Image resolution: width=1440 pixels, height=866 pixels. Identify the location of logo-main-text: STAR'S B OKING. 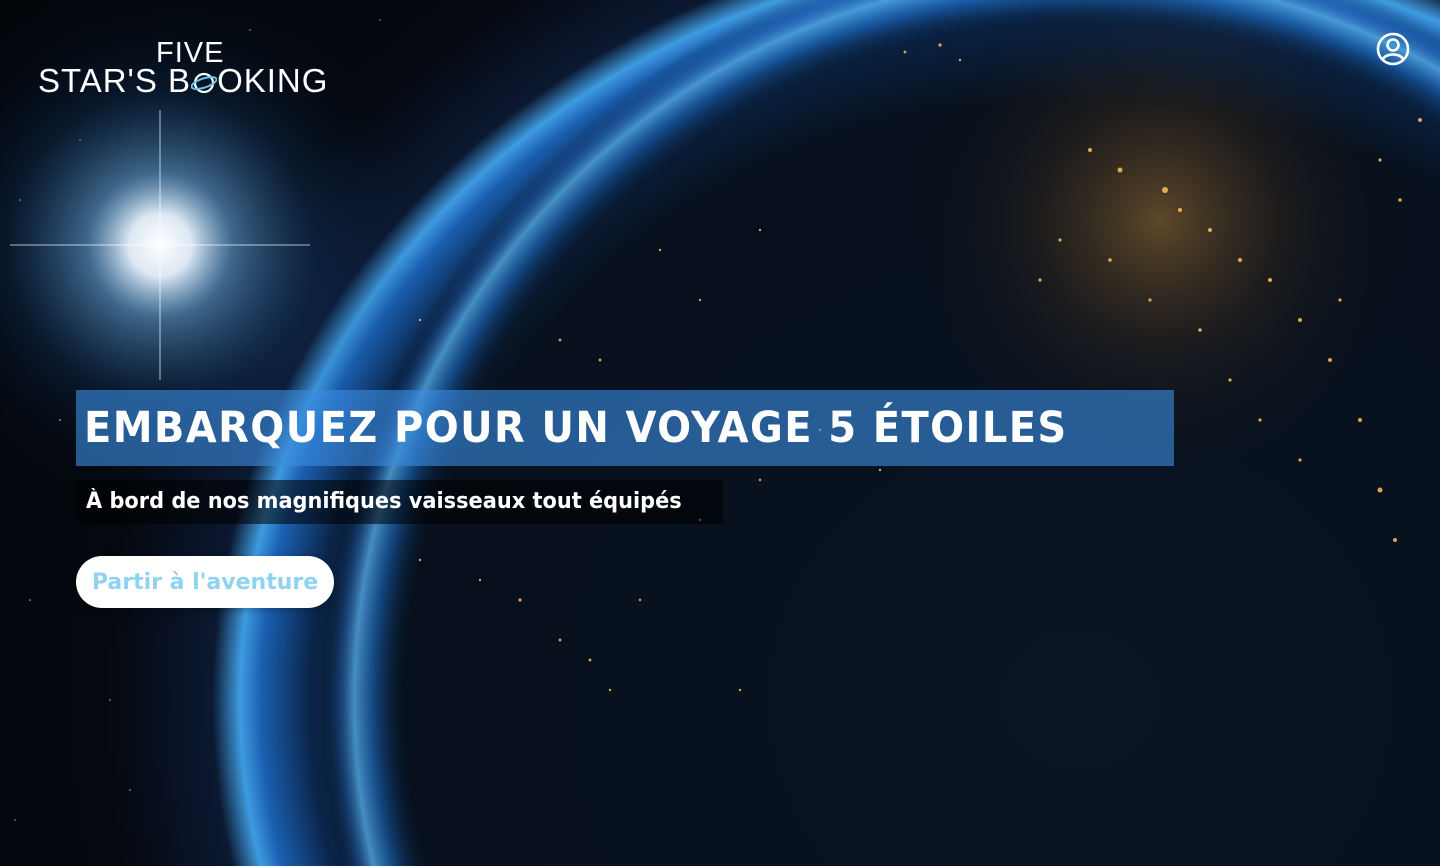
(183, 81).